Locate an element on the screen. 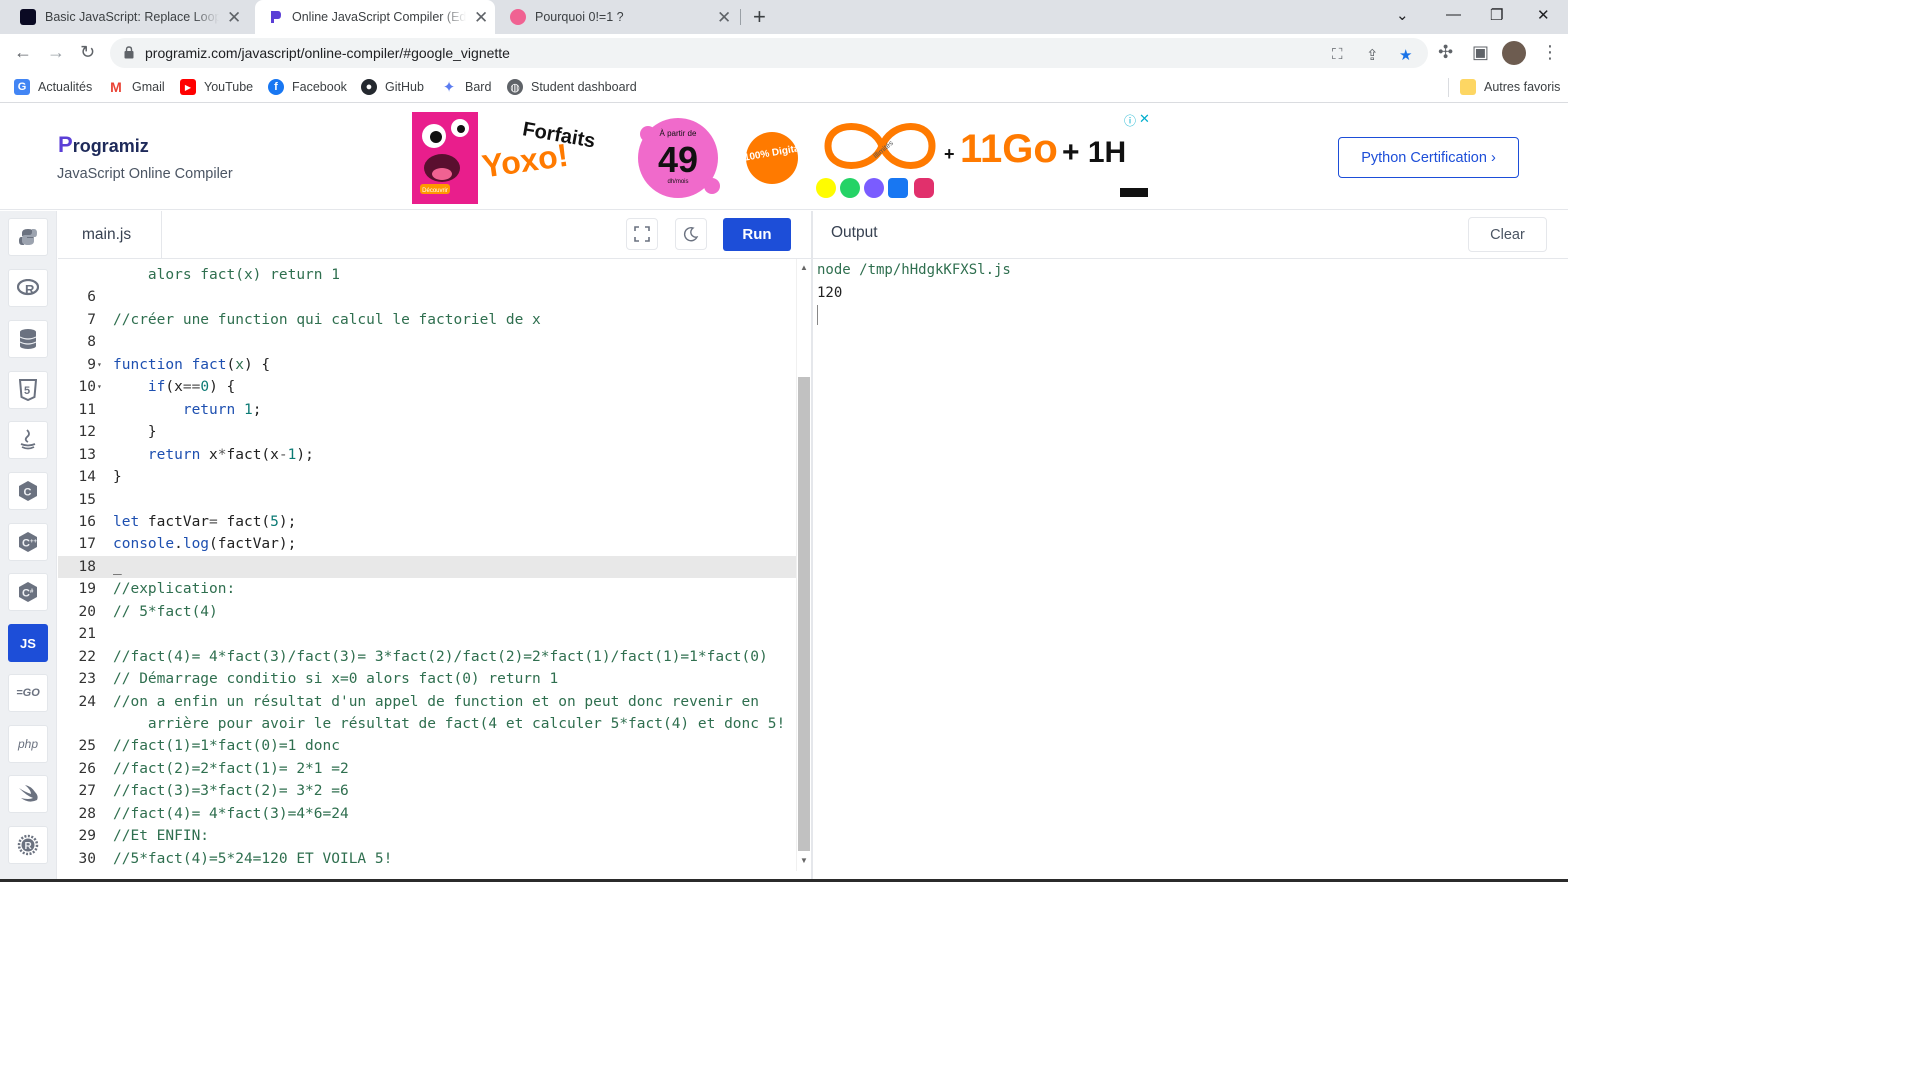 The width and height of the screenshot is (1920, 1080). bookmark-actualites: G Actualités is located at coordinates (53, 87).